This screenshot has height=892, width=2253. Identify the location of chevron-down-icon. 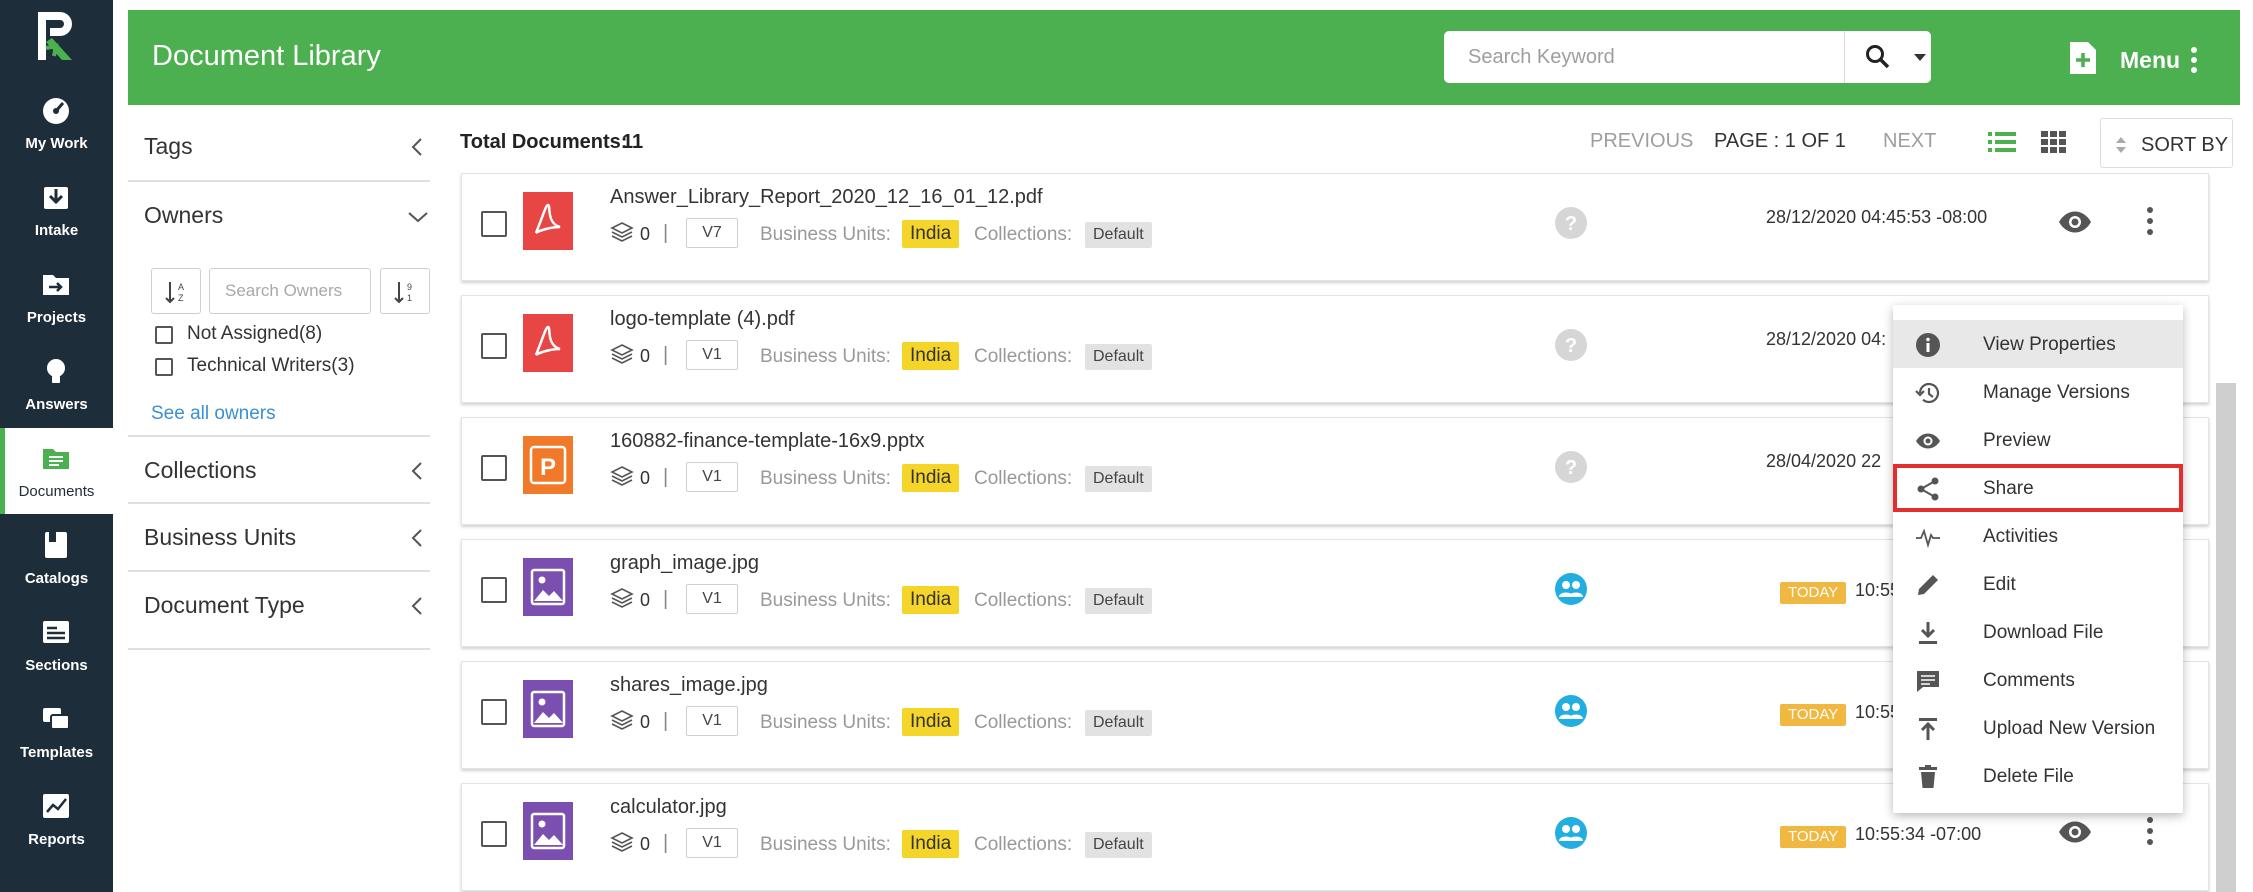
(418, 217).